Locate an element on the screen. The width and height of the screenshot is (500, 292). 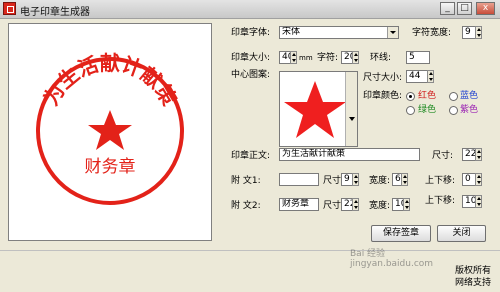
seal-star-icon is located at coordinates (110, 130).